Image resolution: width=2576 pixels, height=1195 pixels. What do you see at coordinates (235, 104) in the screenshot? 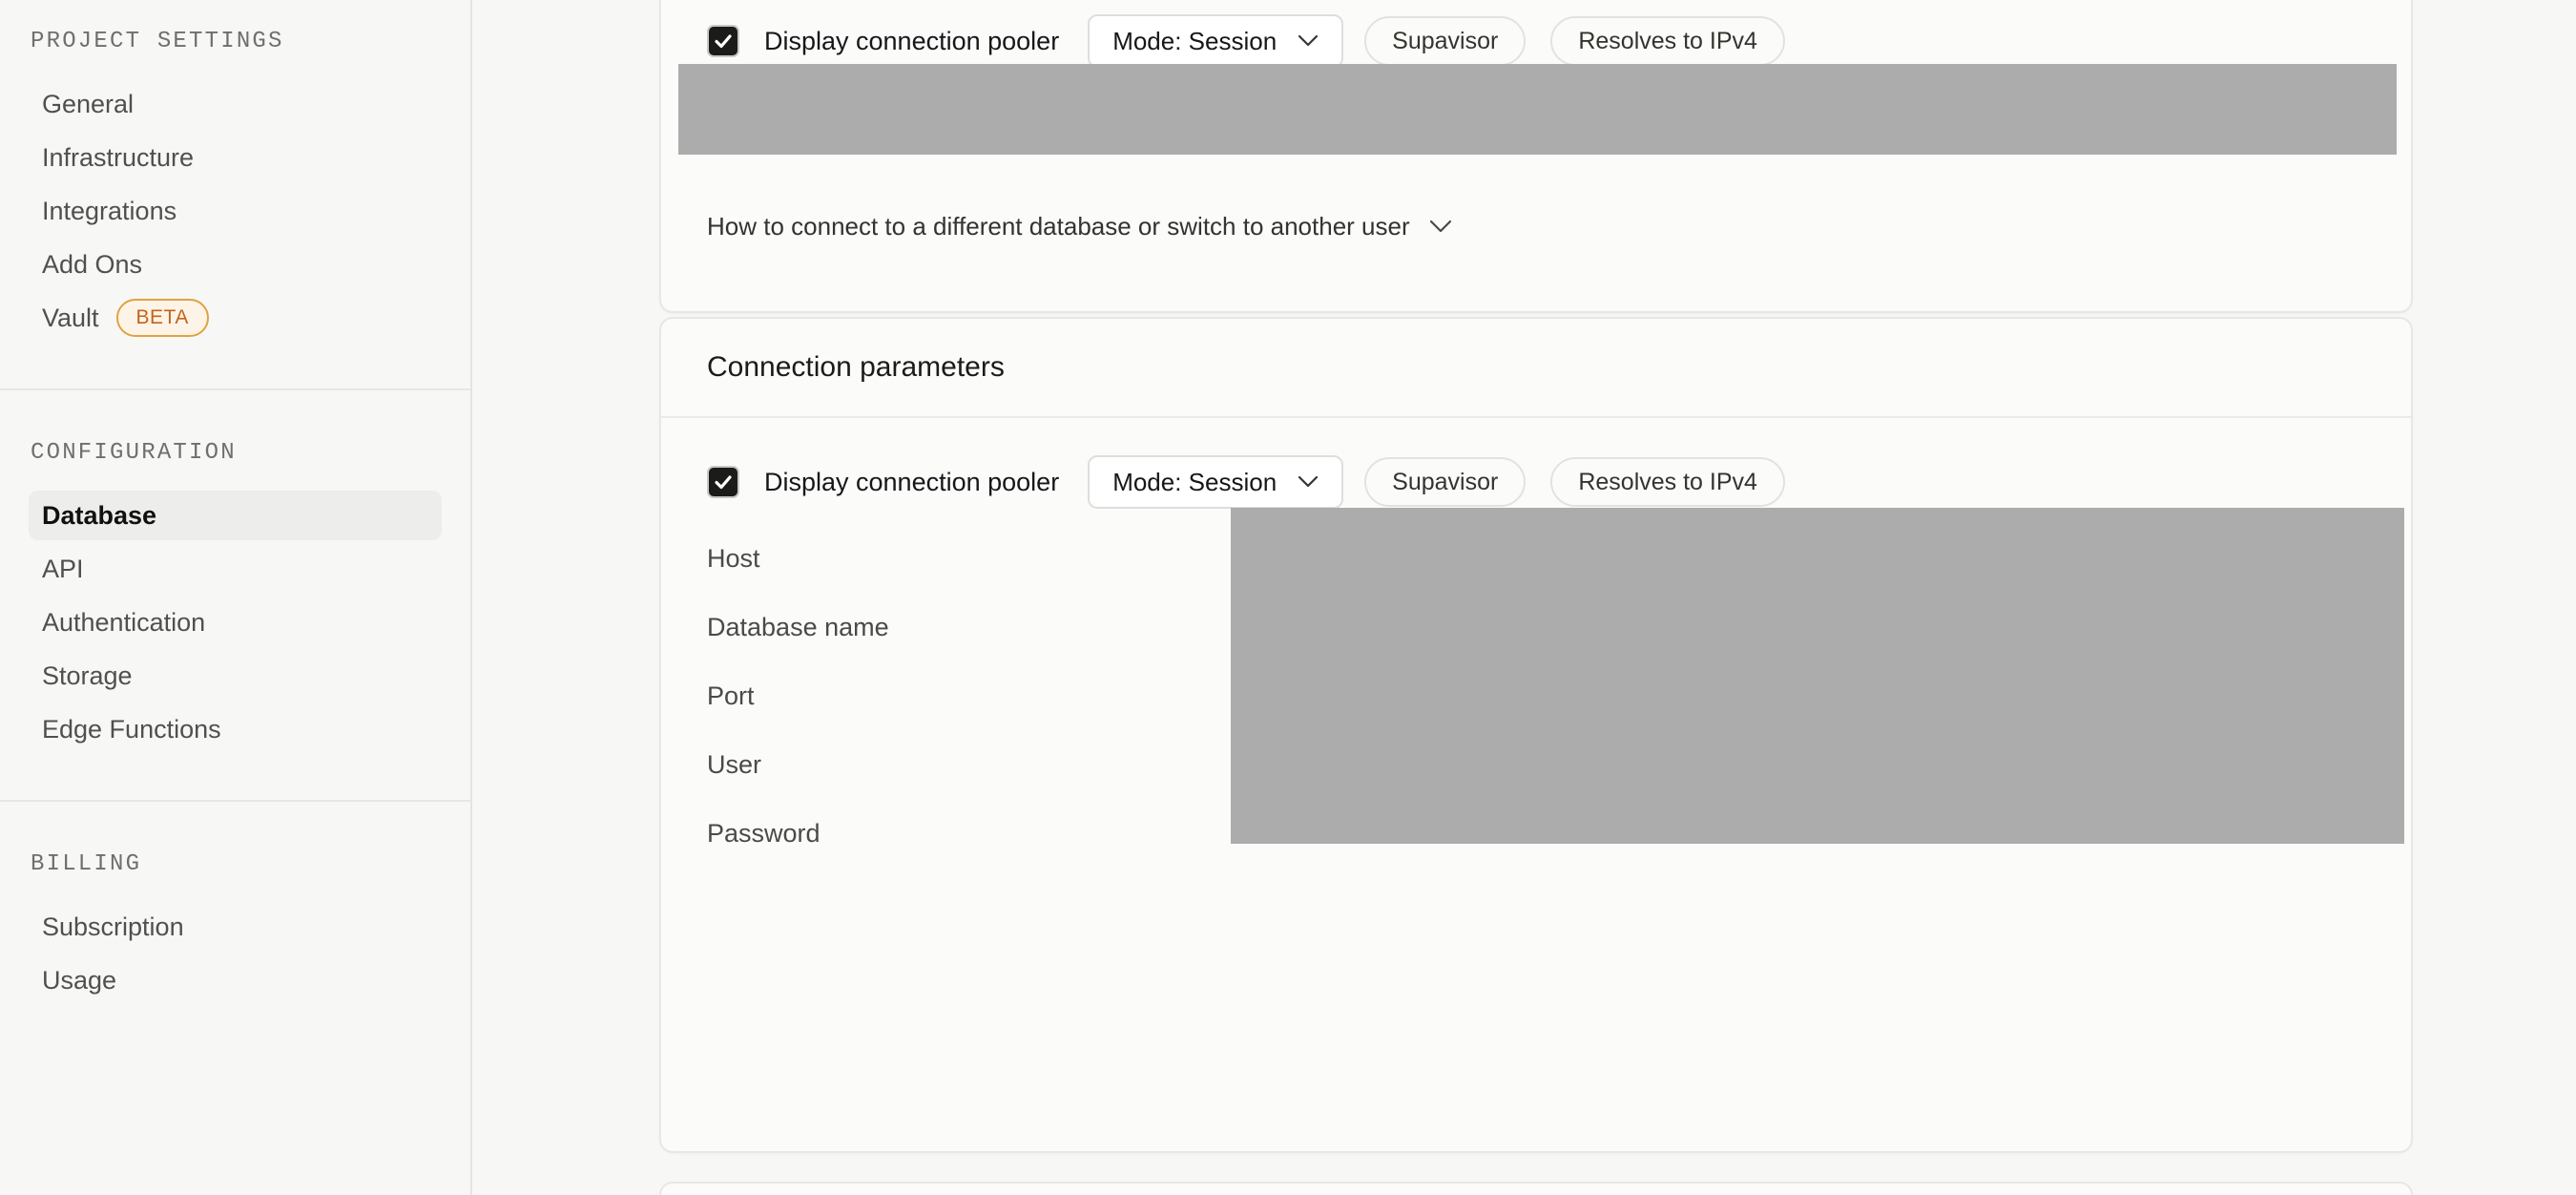
I see `sidebar-item-general: General` at bounding box center [235, 104].